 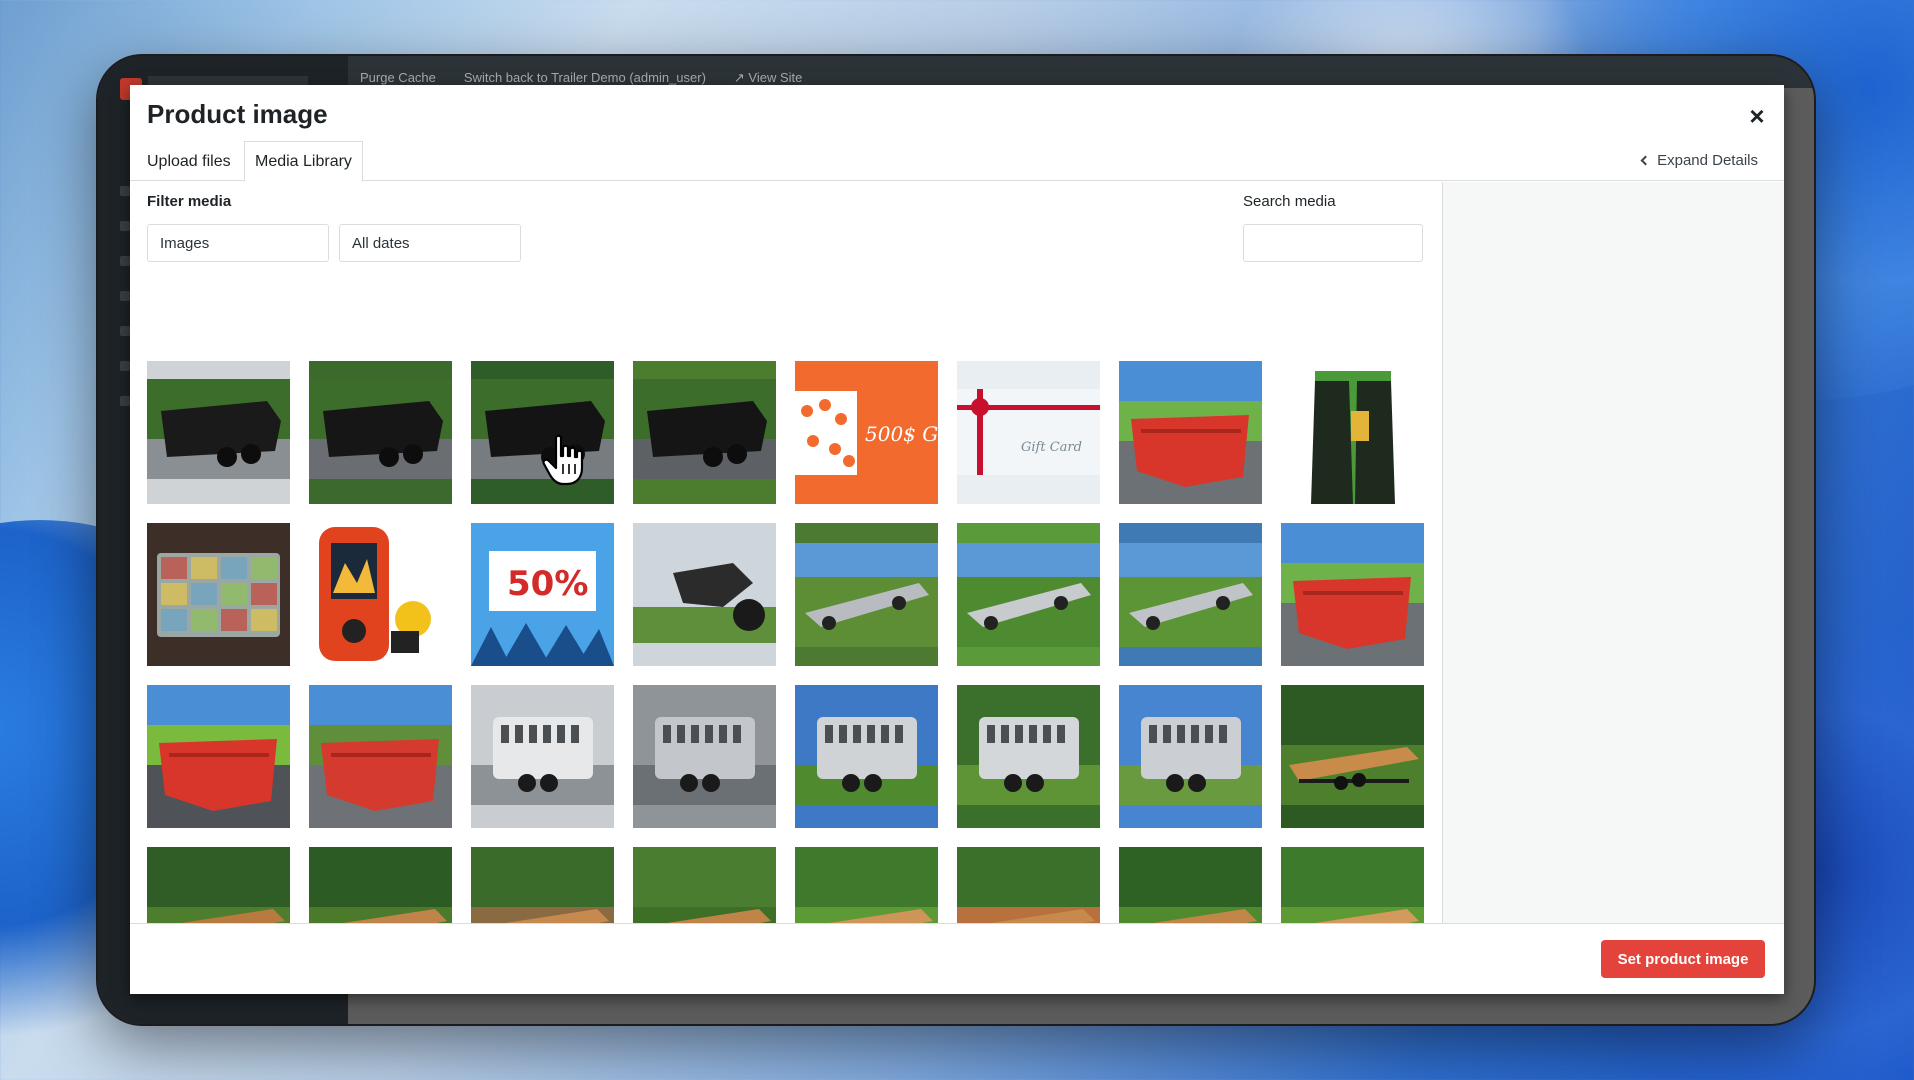 I want to click on search-media-input, so click(x=1333, y=243).